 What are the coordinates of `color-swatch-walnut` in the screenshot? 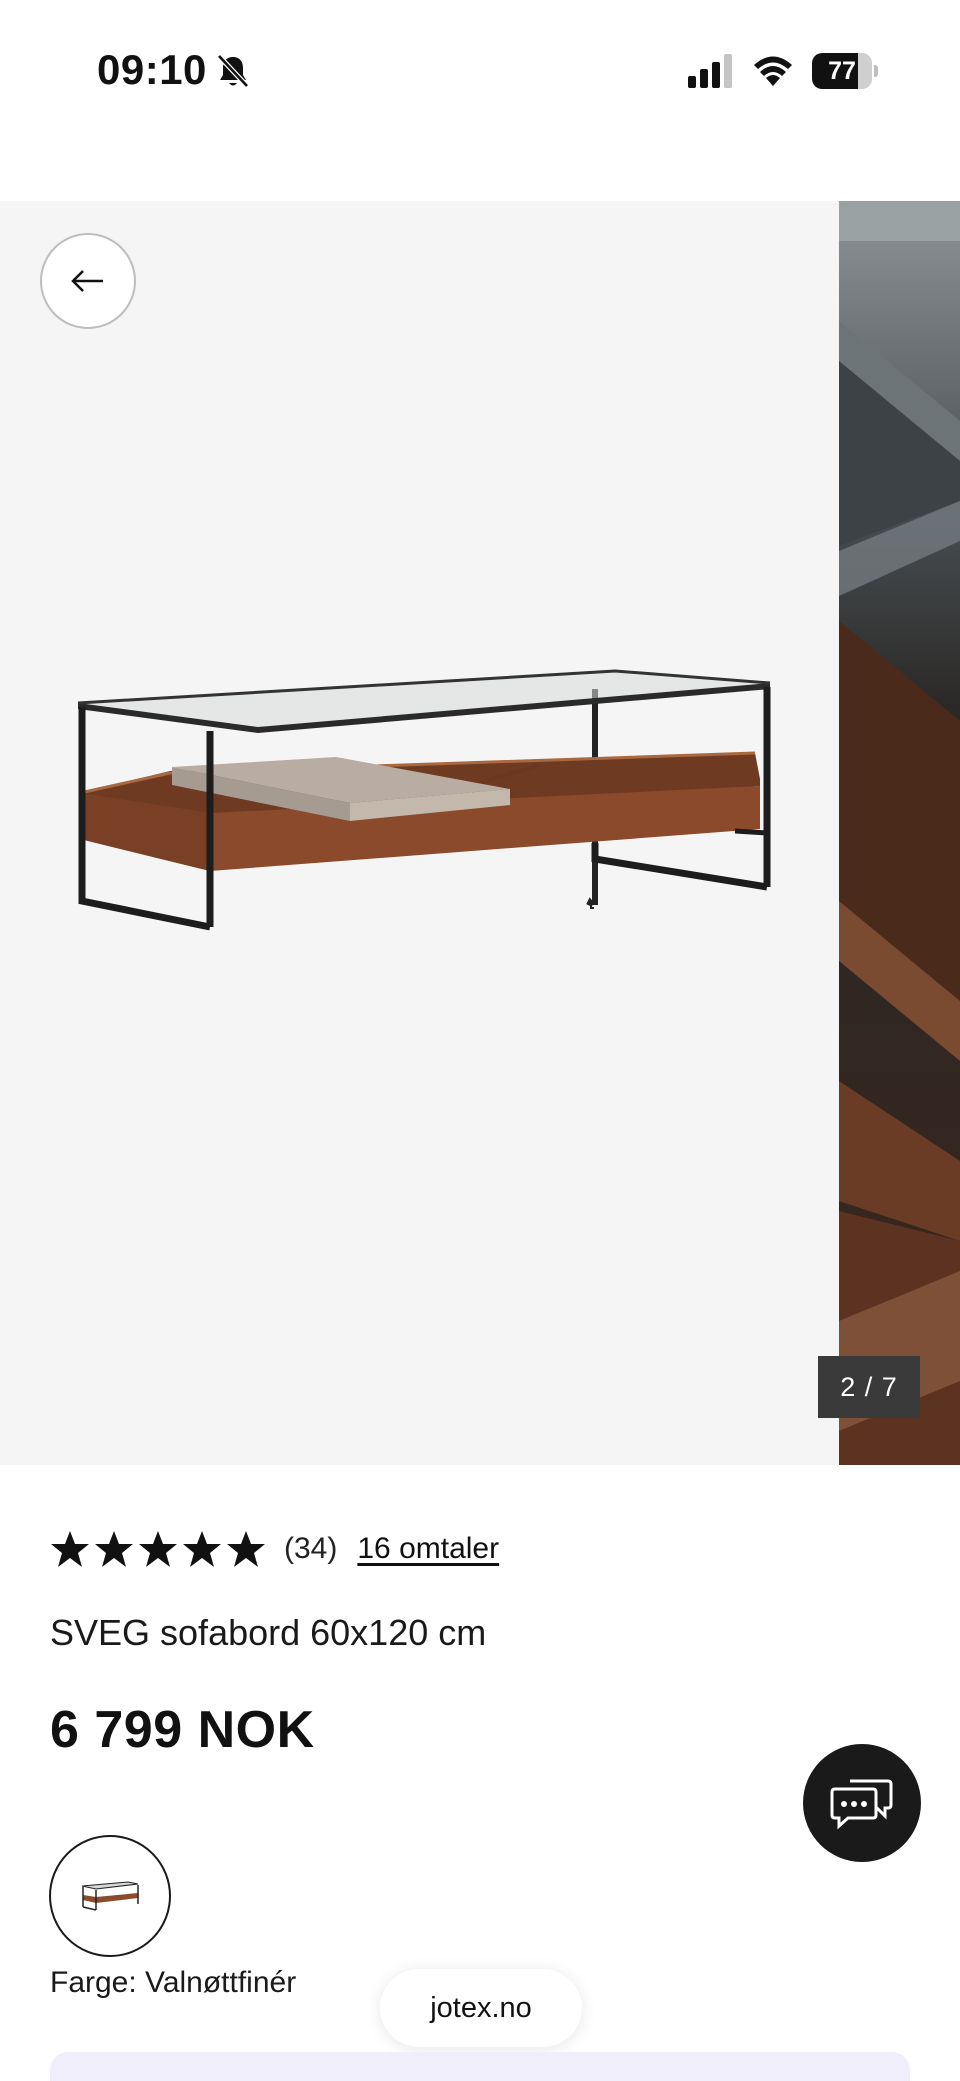 It's located at (110, 1896).